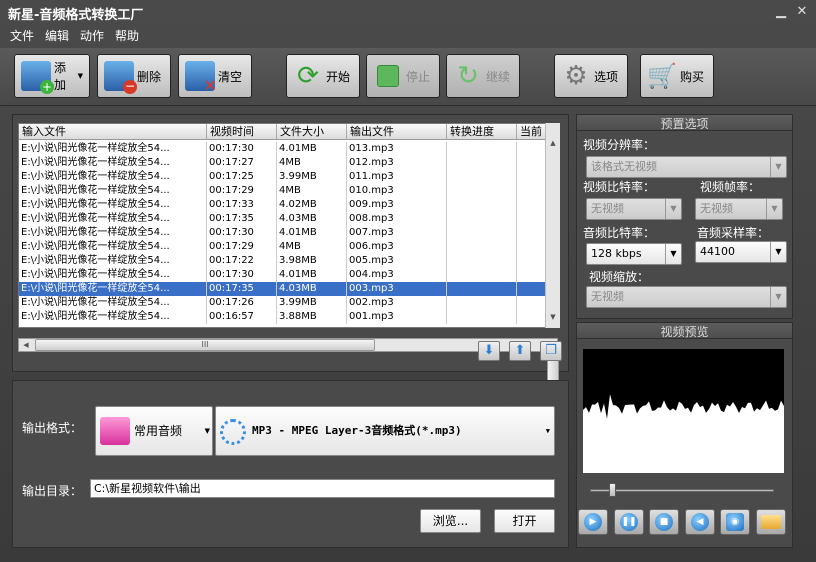 This screenshot has height=562, width=816. Describe the element at coordinates (686, 167) in the screenshot. I see `video-res-select: 该格式无视频 ▼` at that location.